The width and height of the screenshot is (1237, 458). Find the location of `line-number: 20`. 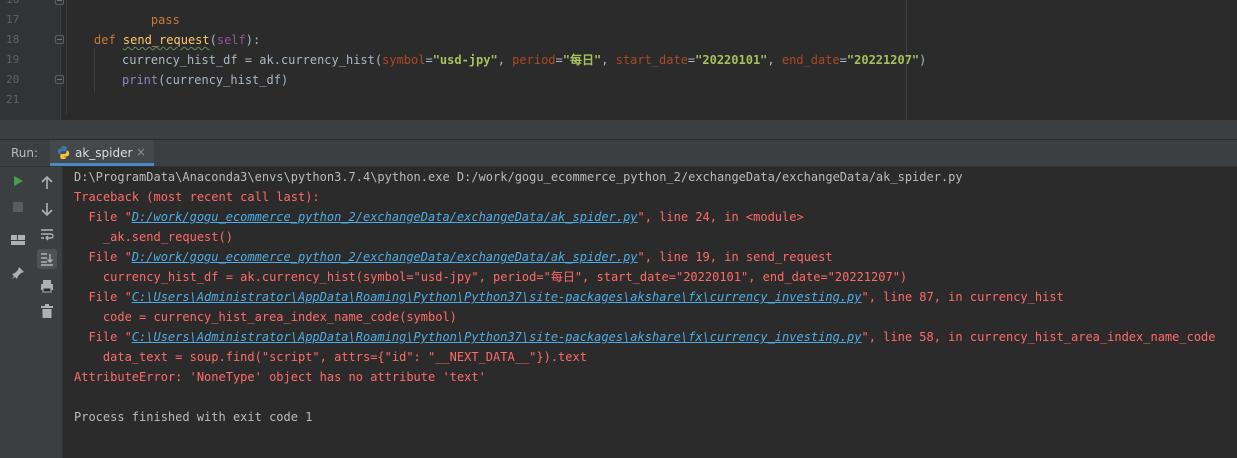

line-number: 20 is located at coordinates (13, 79).